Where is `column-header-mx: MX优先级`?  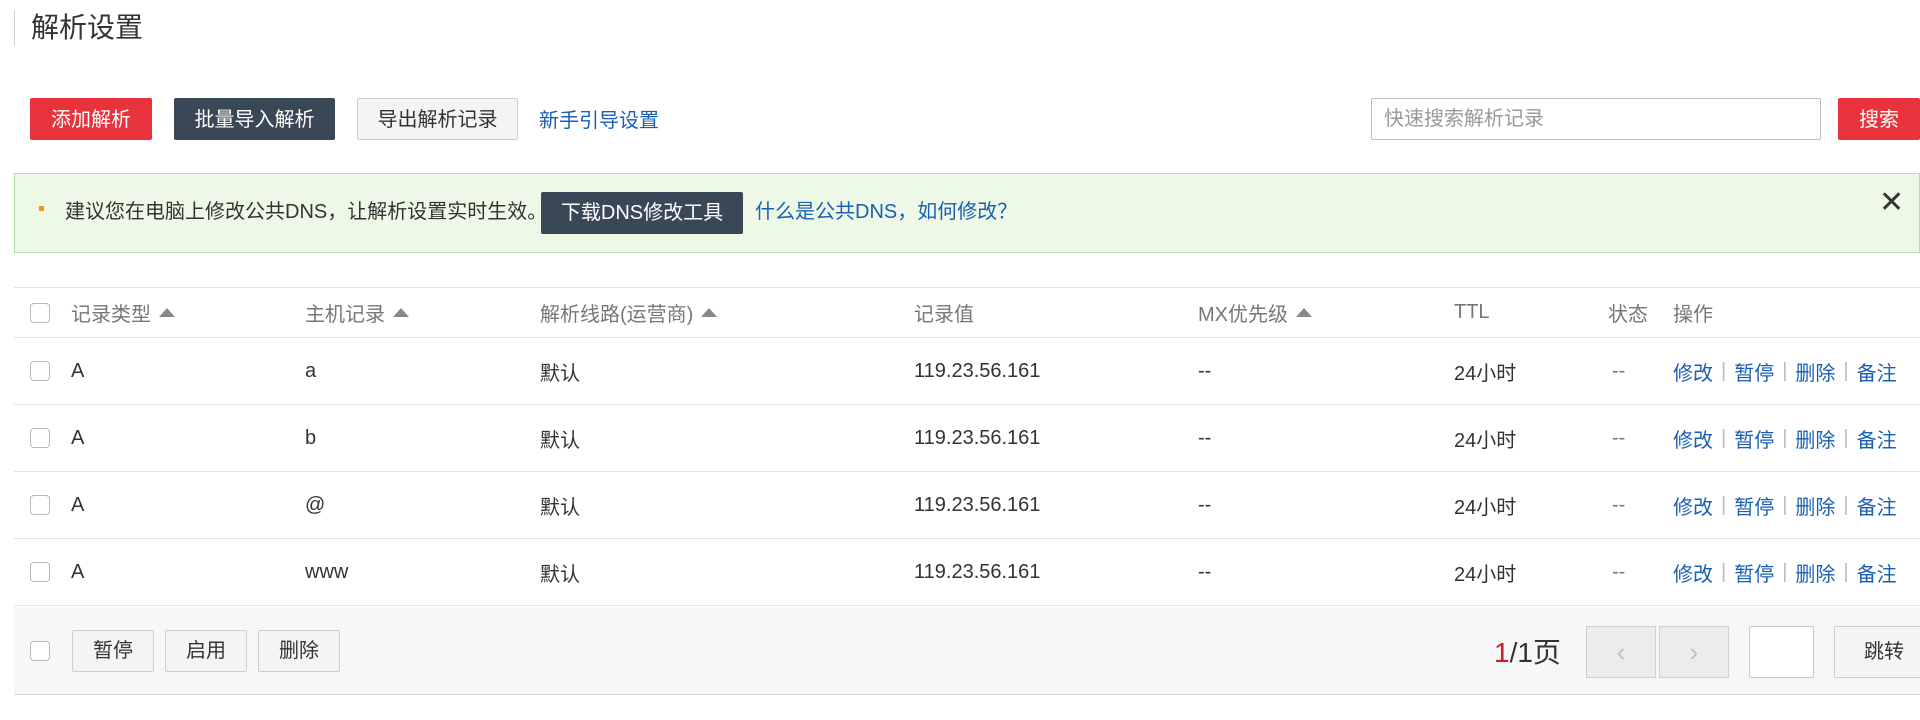 column-header-mx: MX优先级 is located at coordinates (1243, 315).